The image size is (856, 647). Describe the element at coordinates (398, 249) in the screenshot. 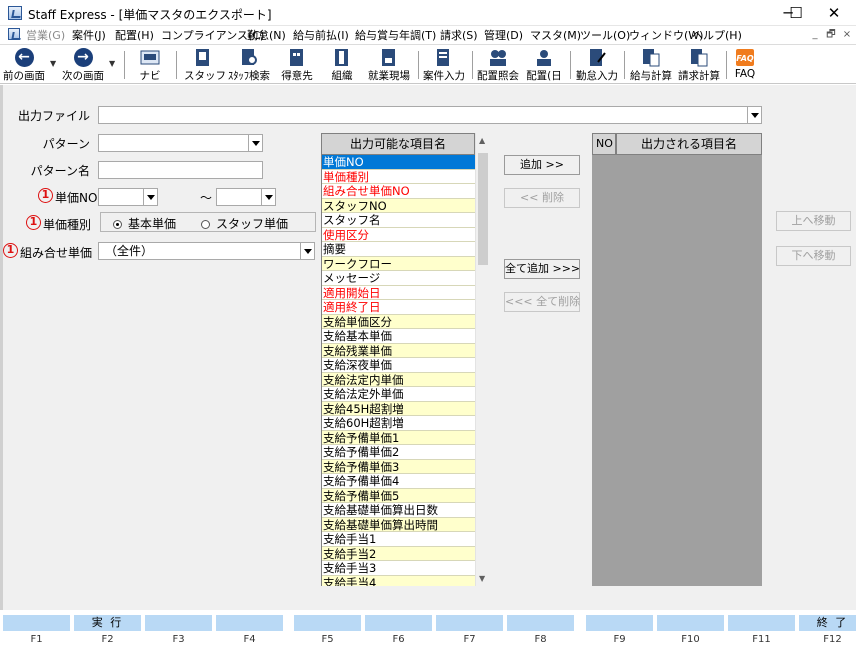

I see `list-item: 摘要` at that location.